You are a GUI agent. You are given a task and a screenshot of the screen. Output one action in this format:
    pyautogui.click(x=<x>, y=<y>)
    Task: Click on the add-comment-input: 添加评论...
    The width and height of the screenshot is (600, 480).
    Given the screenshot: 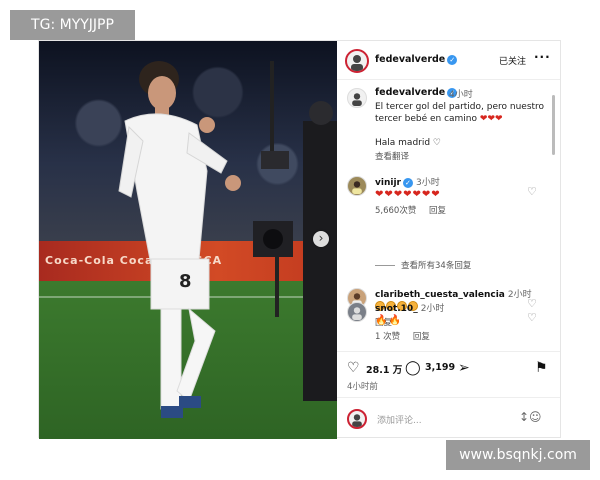 What is the action you would take?
    pyautogui.click(x=399, y=419)
    